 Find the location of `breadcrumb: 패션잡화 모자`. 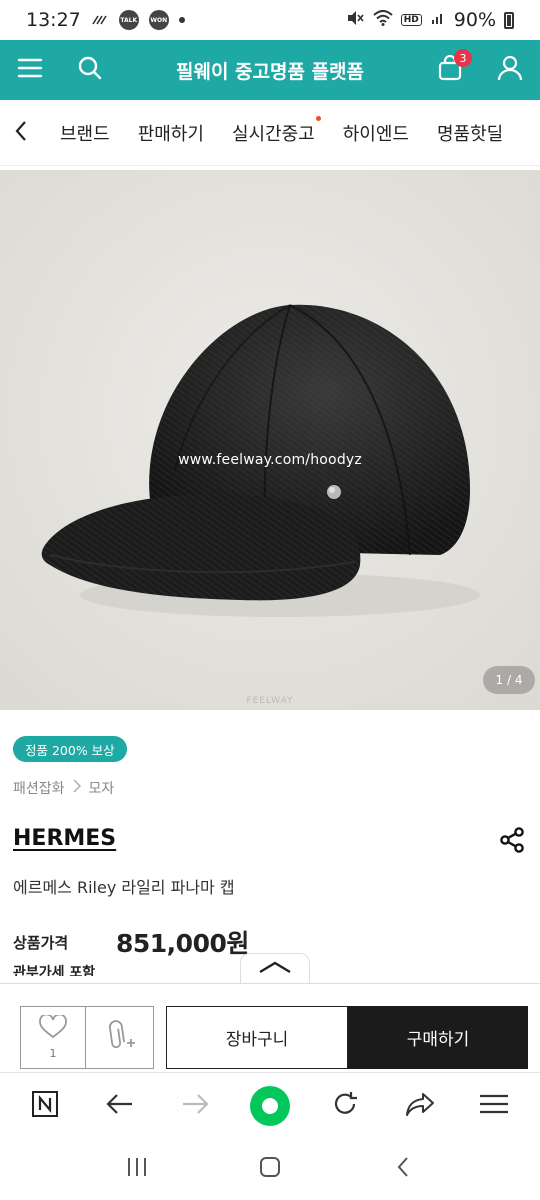

breadcrumb: 패션잡화 모자 is located at coordinates (63, 788).